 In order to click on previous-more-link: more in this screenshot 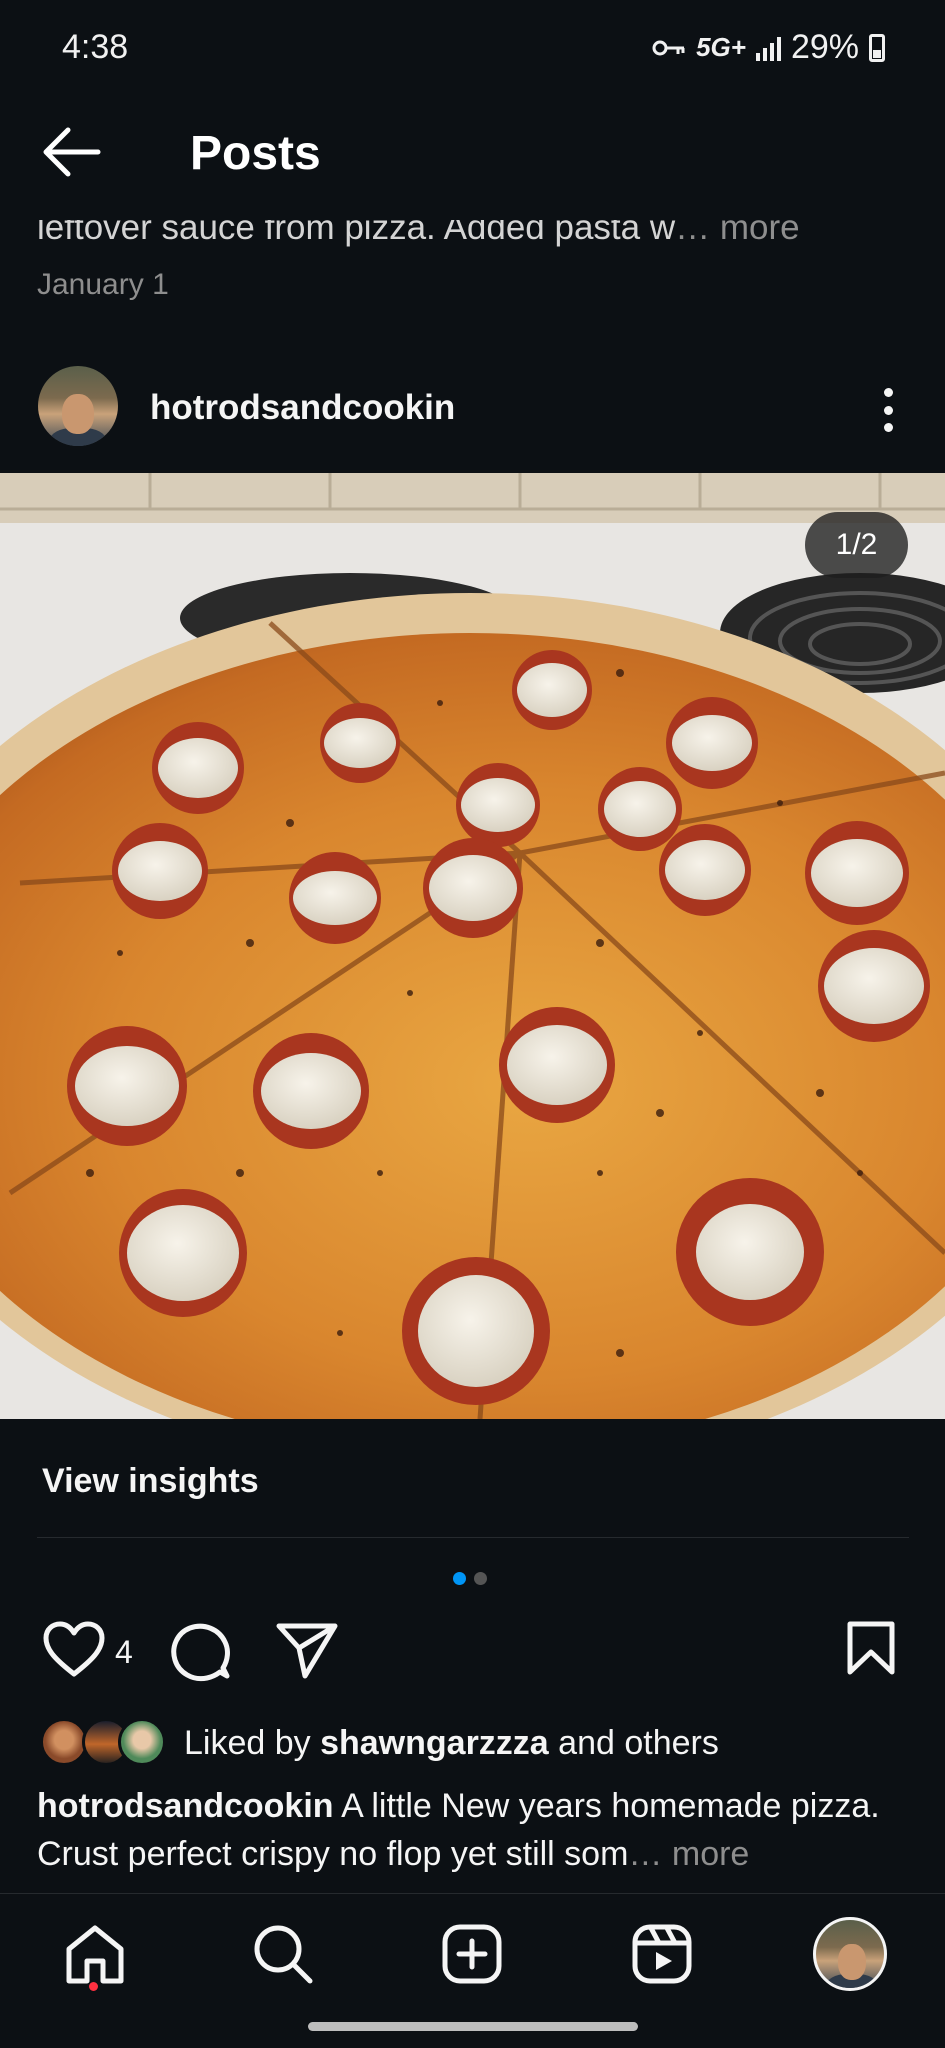, I will do `click(755, 233)`.